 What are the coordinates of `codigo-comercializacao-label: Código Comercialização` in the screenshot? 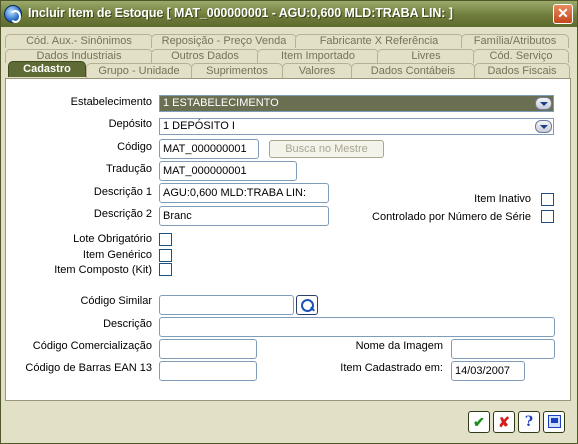 It's located at (92, 346).